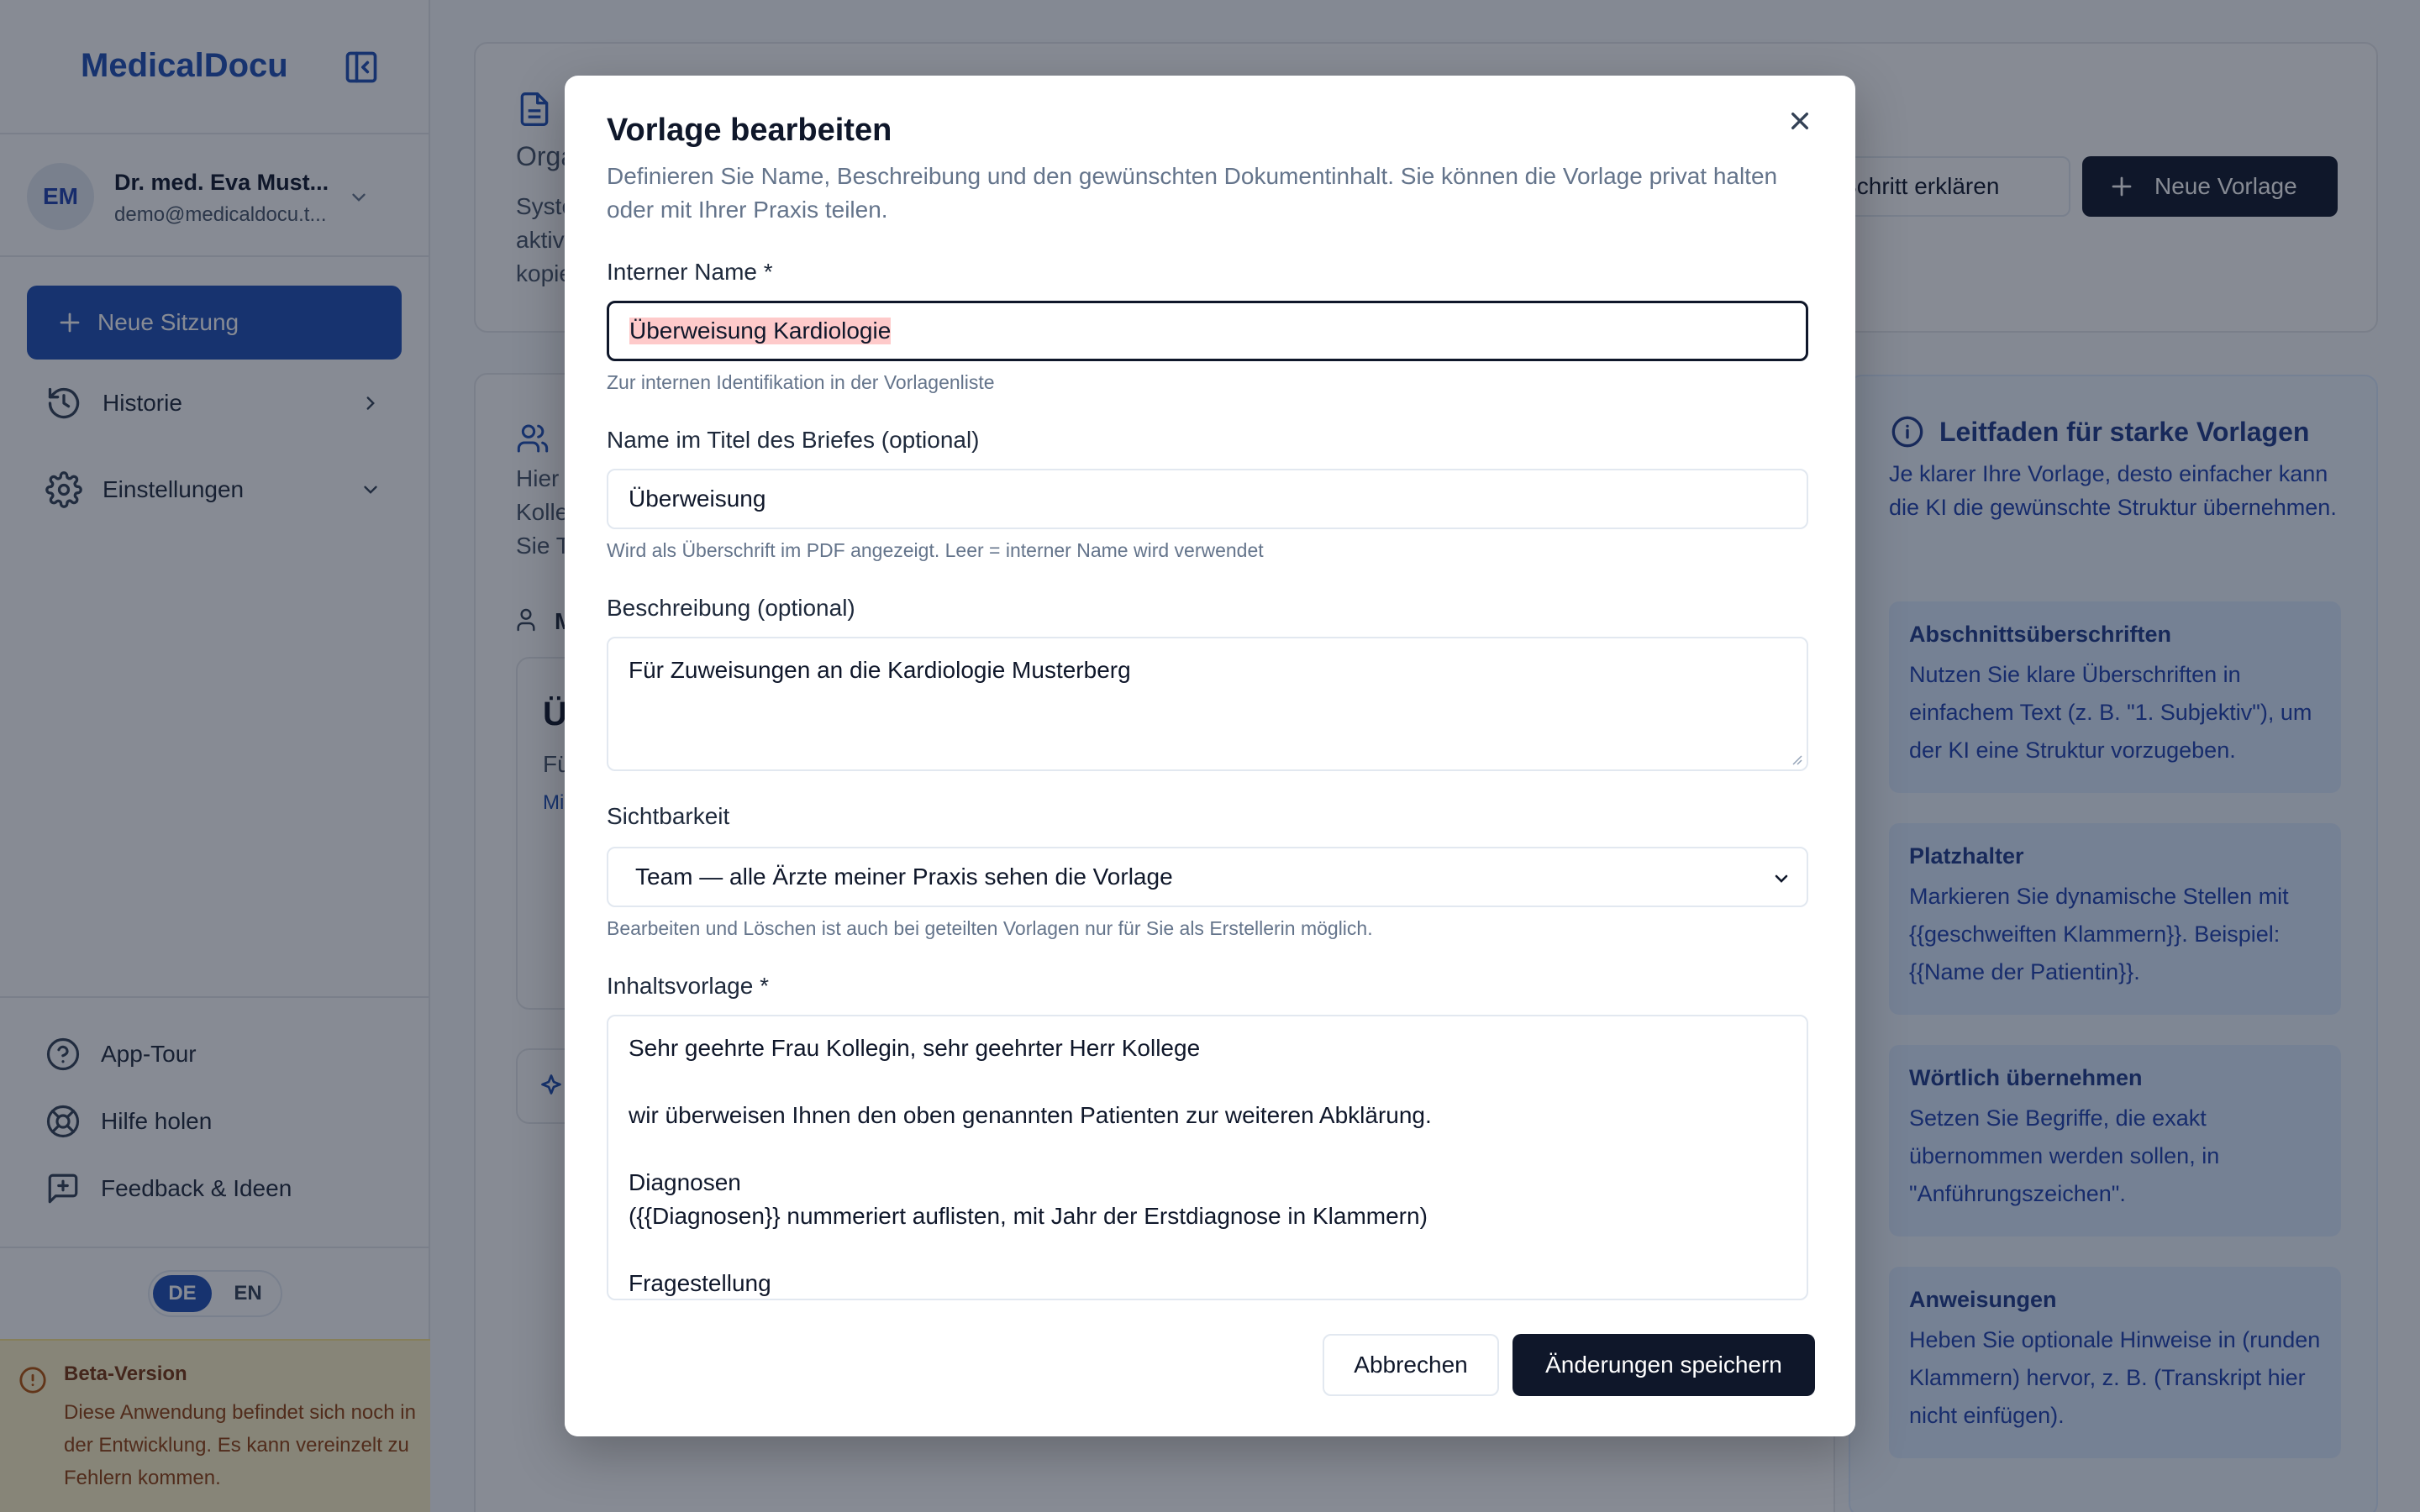 This screenshot has height=1512, width=2420. What do you see at coordinates (688, 986) in the screenshot?
I see `content-label: Inhaltsvorlage *` at bounding box center [688, 986].